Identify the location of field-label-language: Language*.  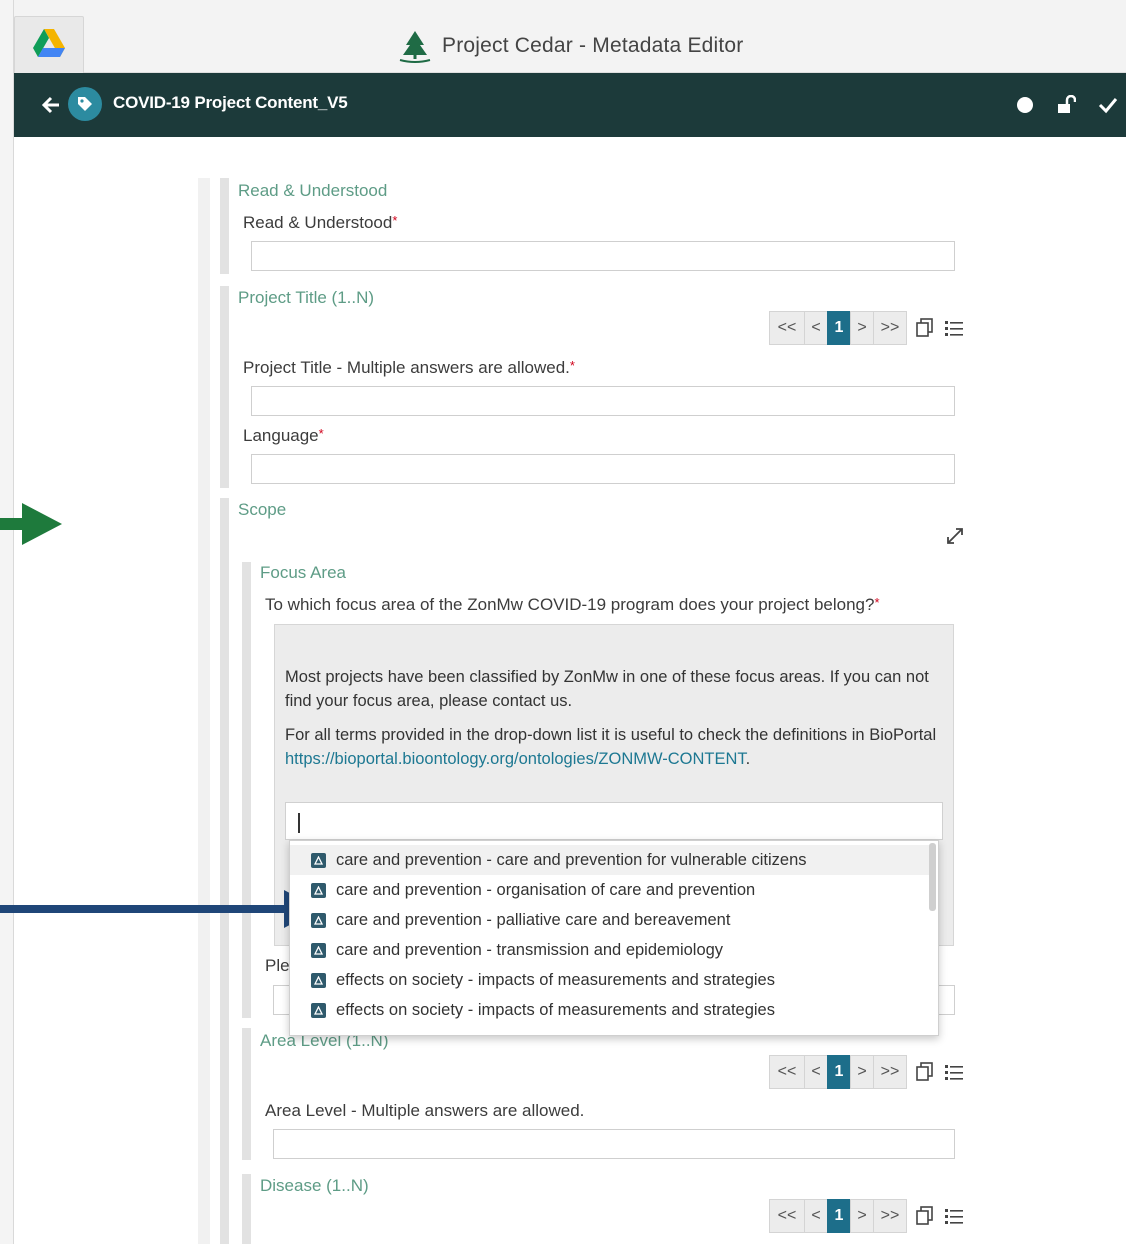
(283, 435).